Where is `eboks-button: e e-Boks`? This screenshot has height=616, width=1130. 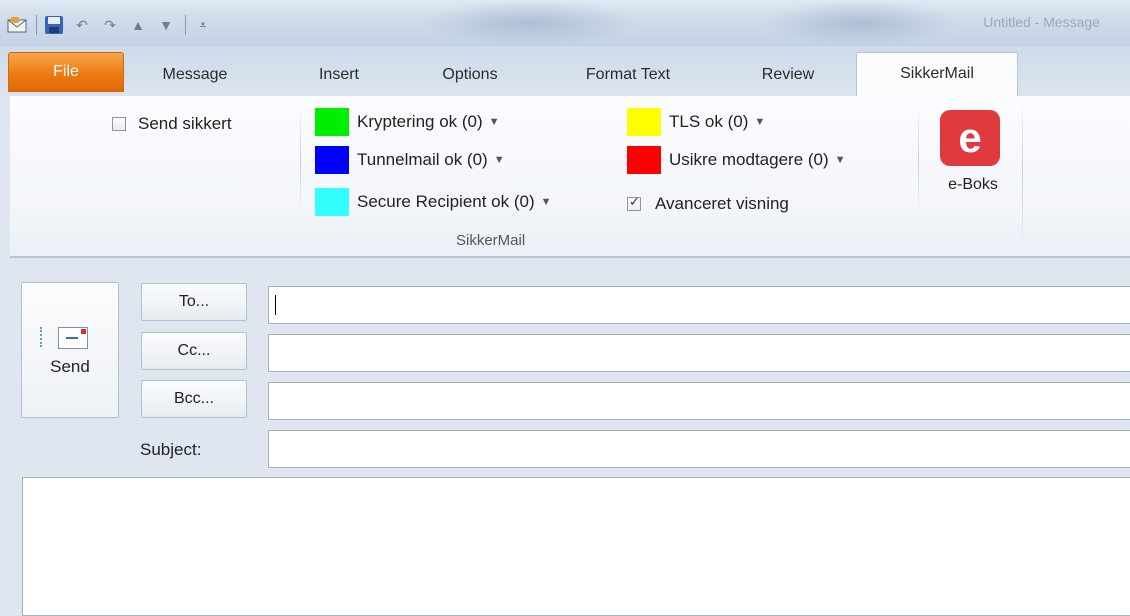
eboks-button: e e-Boks is located at coordinates (973, 161).